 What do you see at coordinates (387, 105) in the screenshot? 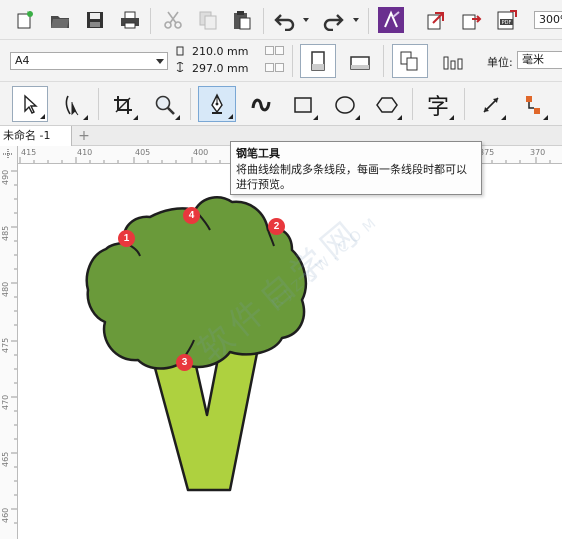
I see `polygon-tool` at bounding box center [387, 105].